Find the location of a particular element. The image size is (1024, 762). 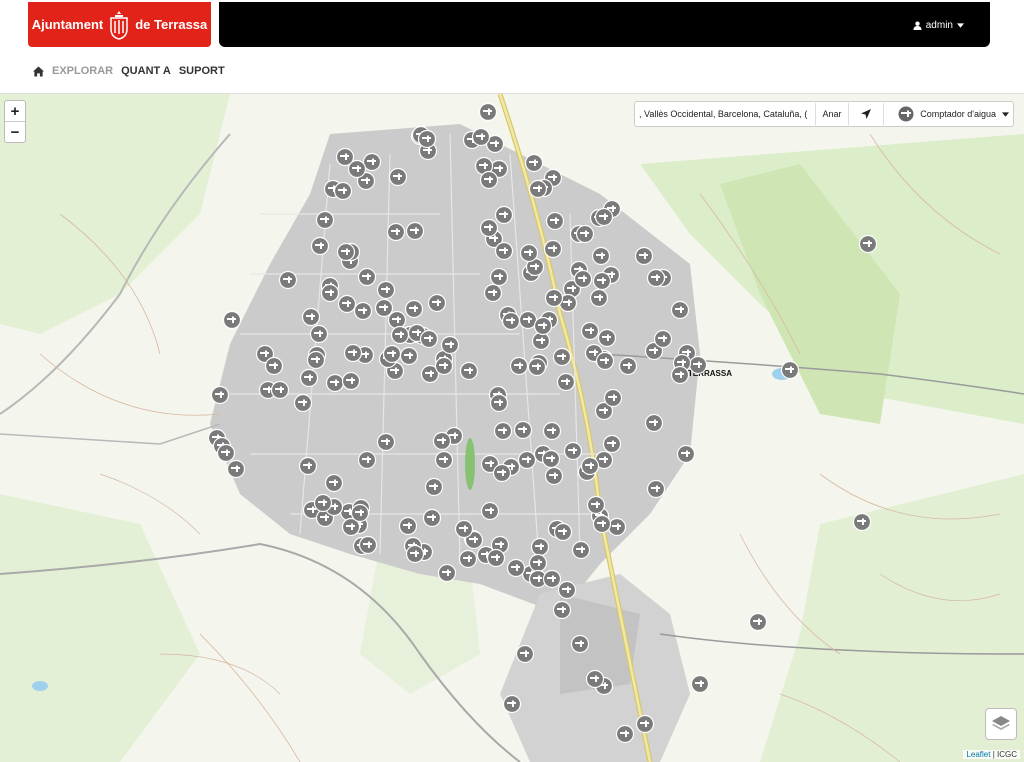

zoom-in-button: + is located at coordinates (15, 111).